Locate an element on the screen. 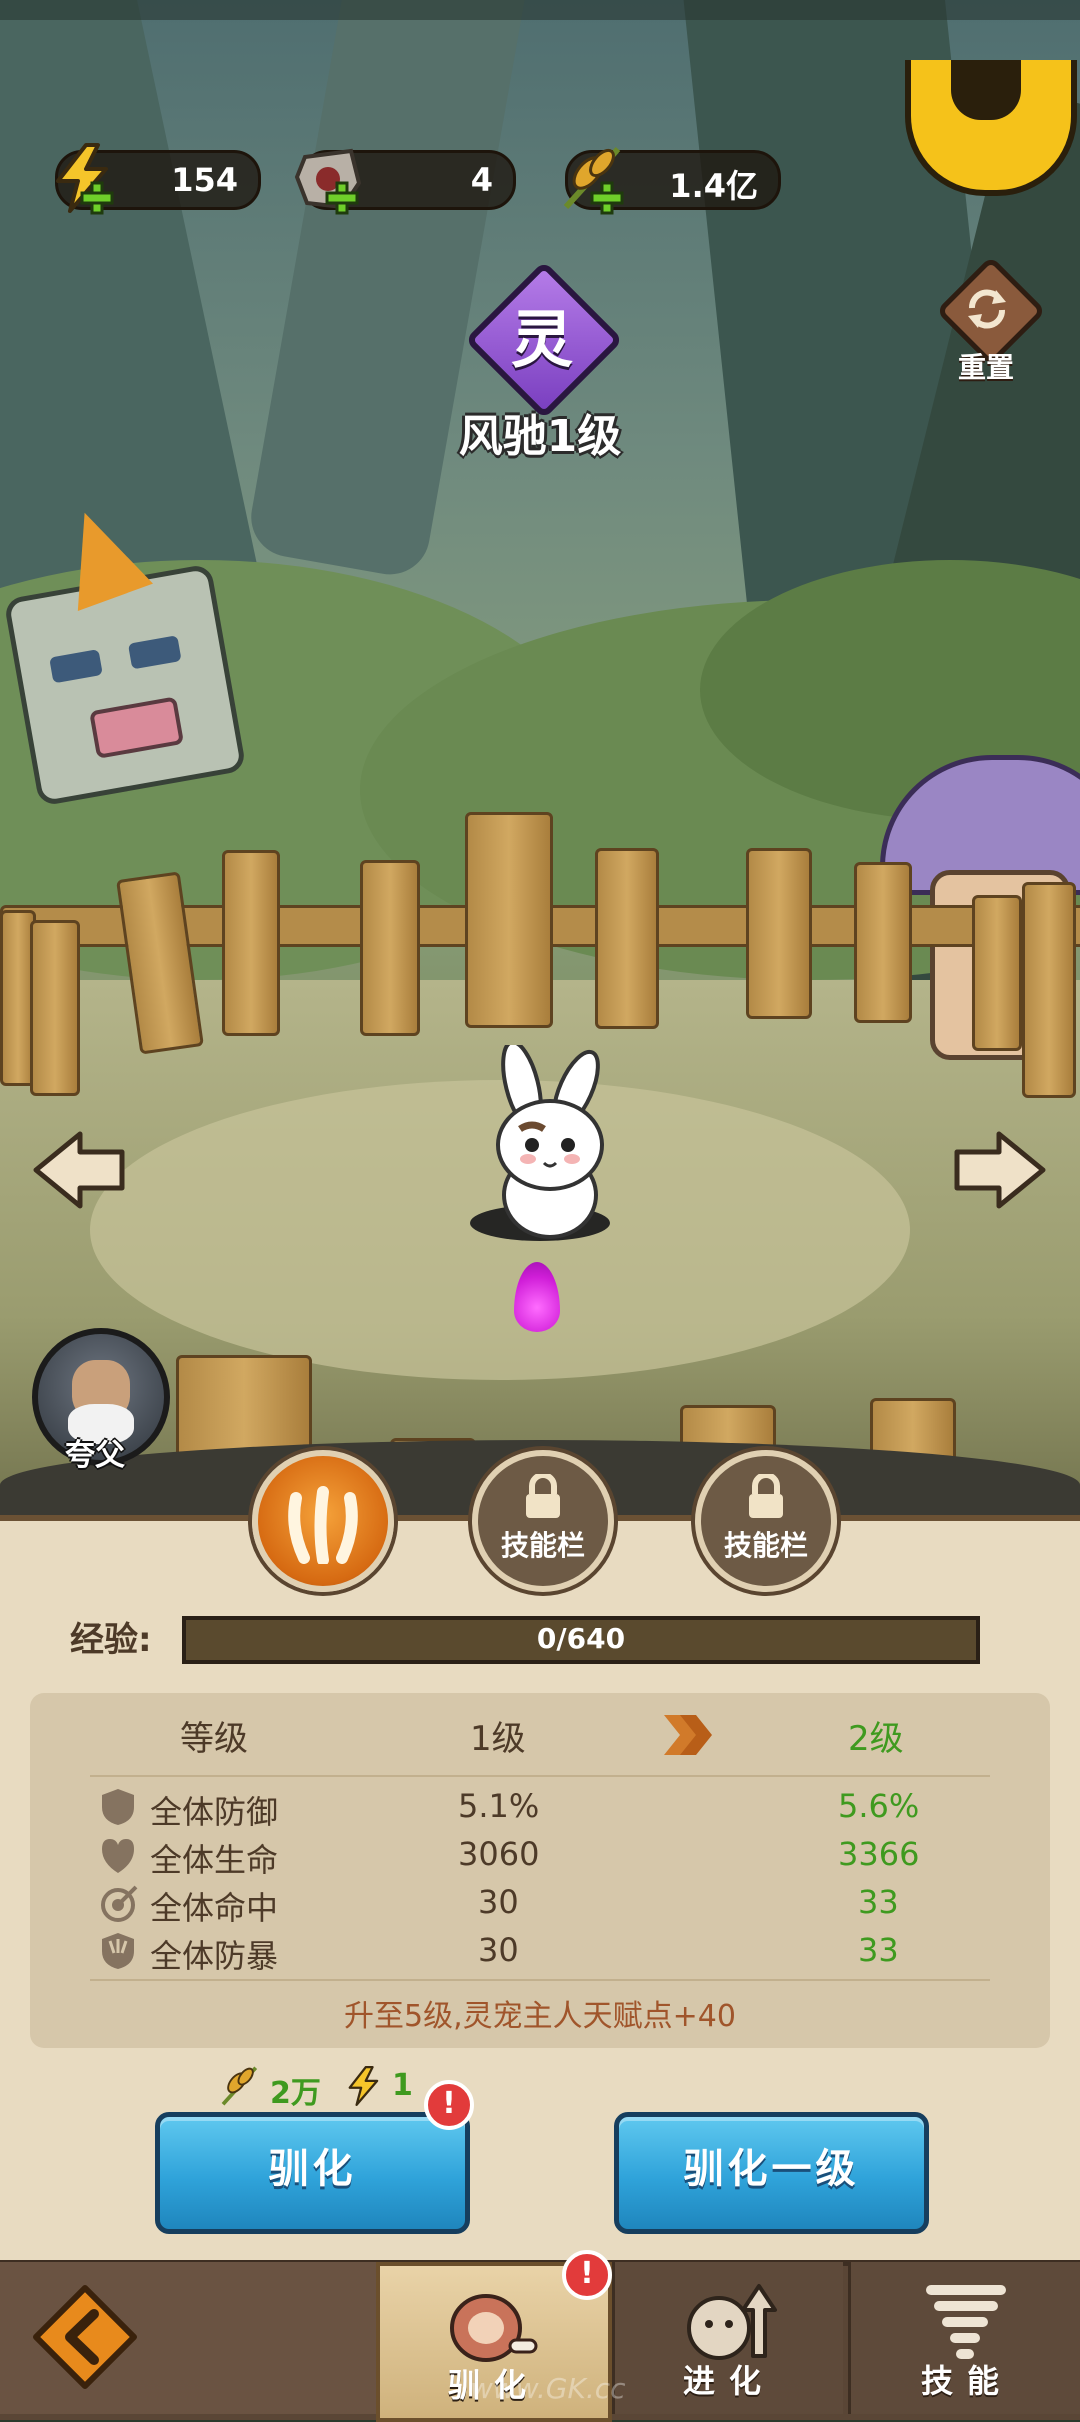 Image resolution: width=1080 pixels, height=2422 pixels. experience-label: 经验: is located at coordinates (111, 1640).